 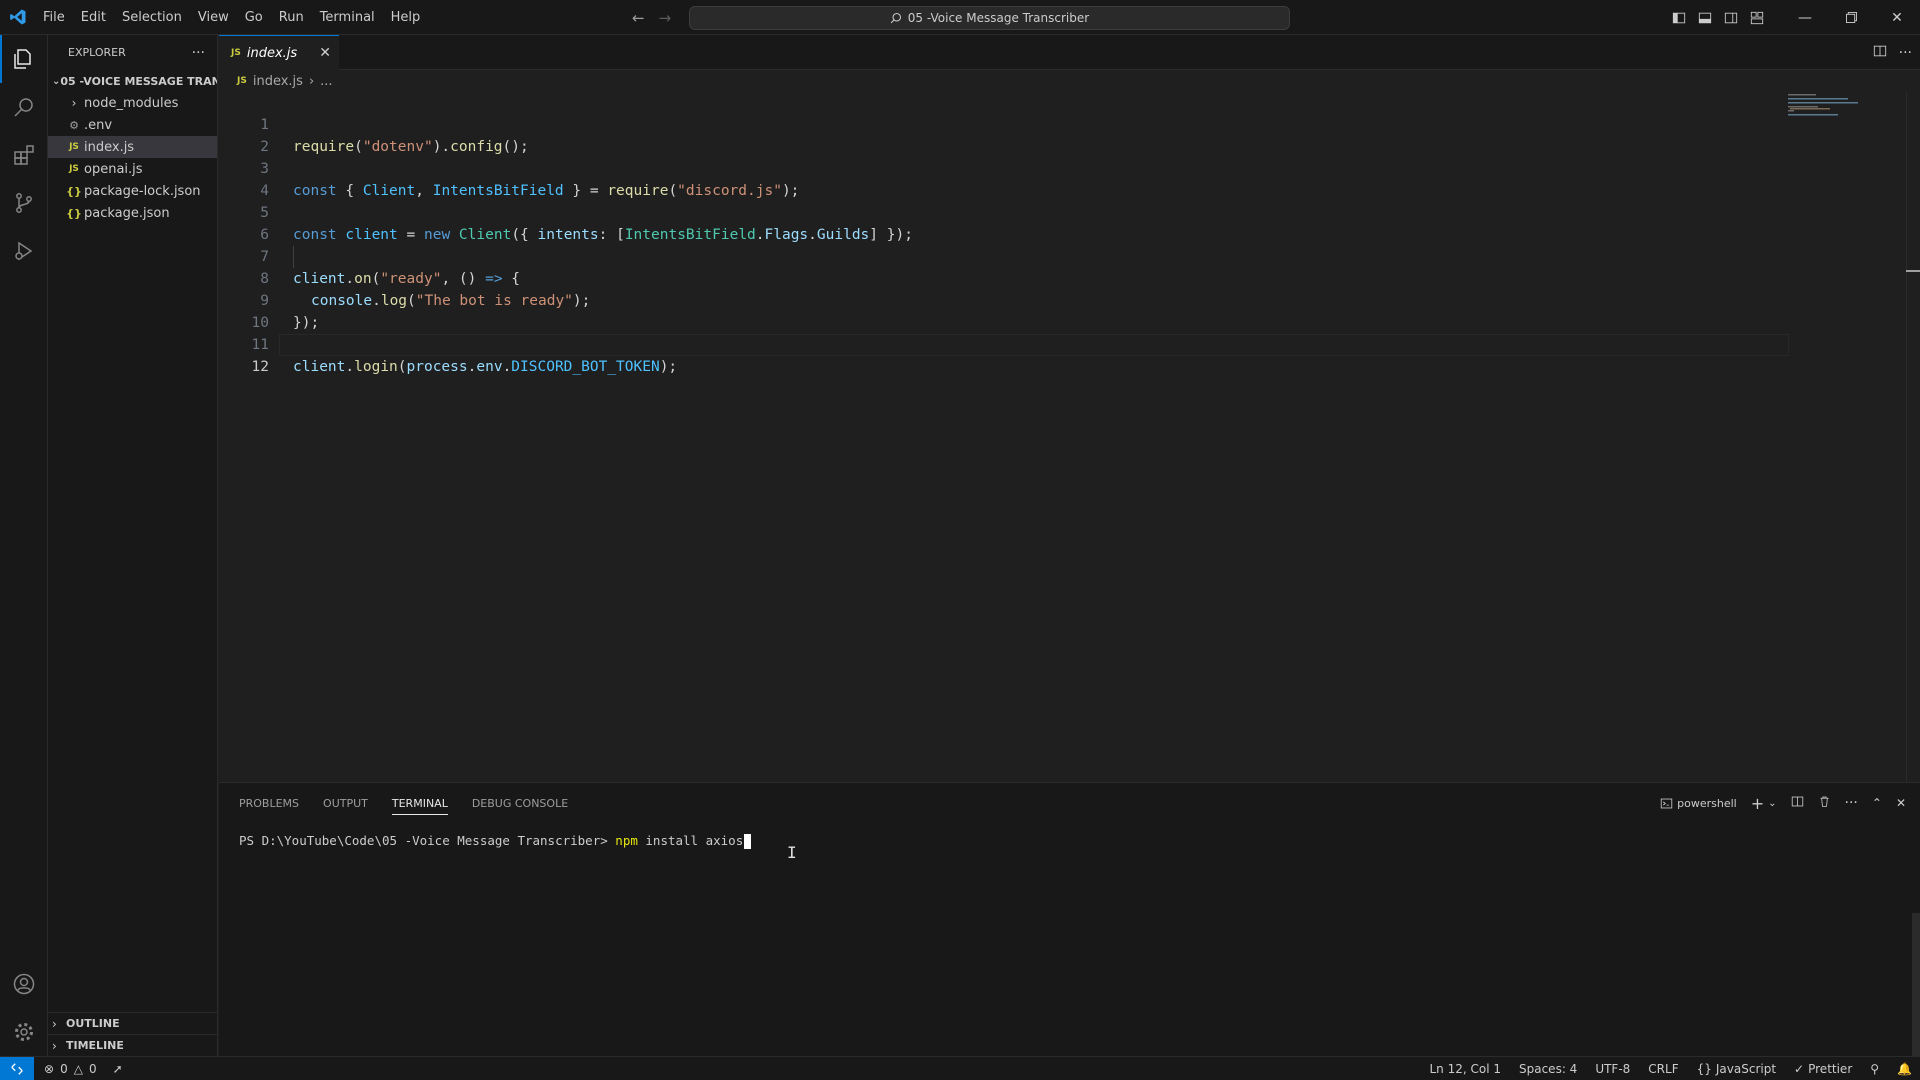 What do you see at coordinates (132, 169) in the screenshot?
I see `tree-item-openai-js: JS openai.js` at bounding box center [132, 169].